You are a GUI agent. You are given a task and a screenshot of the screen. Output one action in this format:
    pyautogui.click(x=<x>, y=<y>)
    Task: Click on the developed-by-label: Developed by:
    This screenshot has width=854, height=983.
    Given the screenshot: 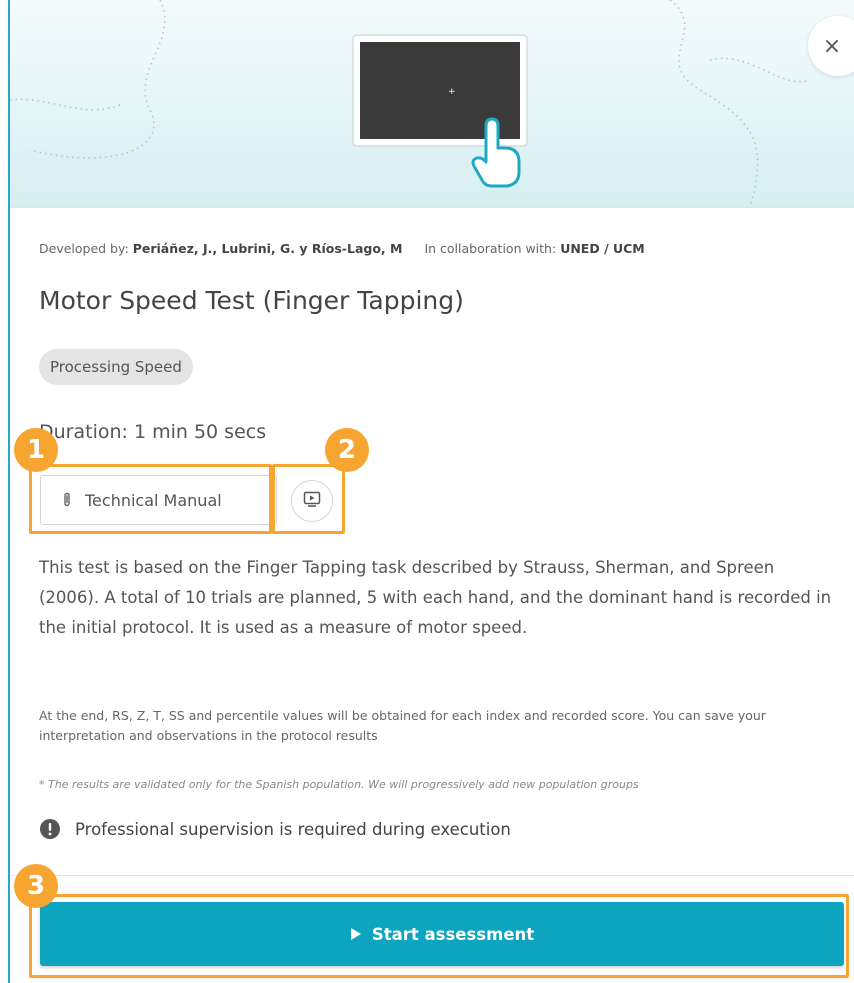 What is the action you would take?
    pyautogui.click(x=84, y=248)
    